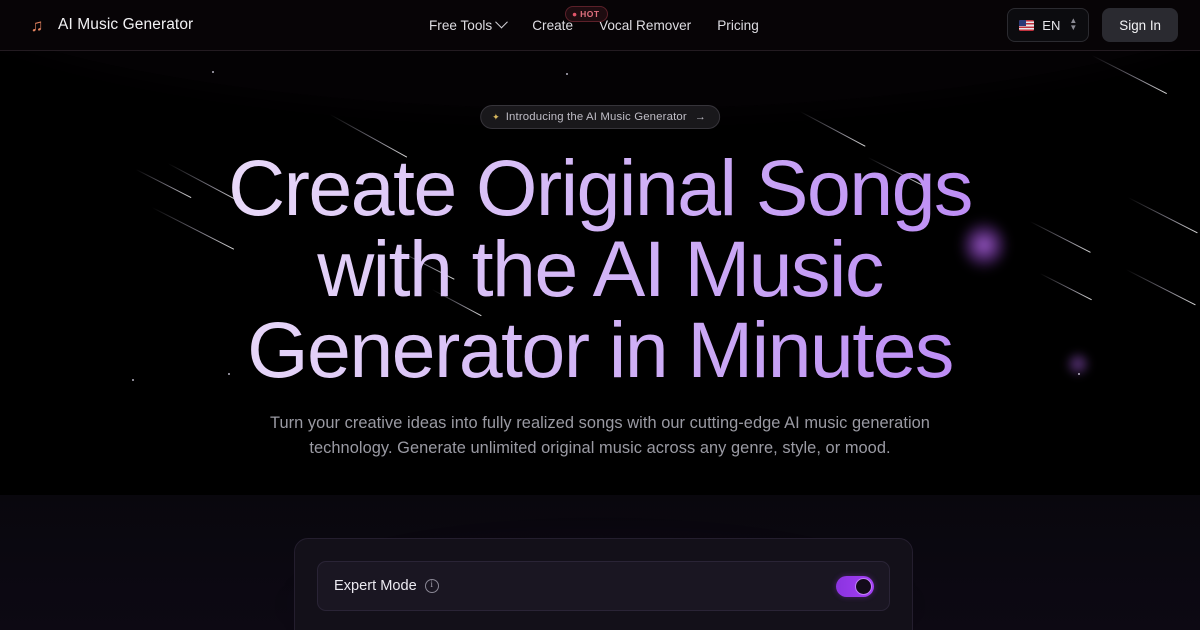 The height and width of the screenshot is (630, 1200). I want to click on chevron-up-down-icon: ▲ ▼, so click(1073, 24).